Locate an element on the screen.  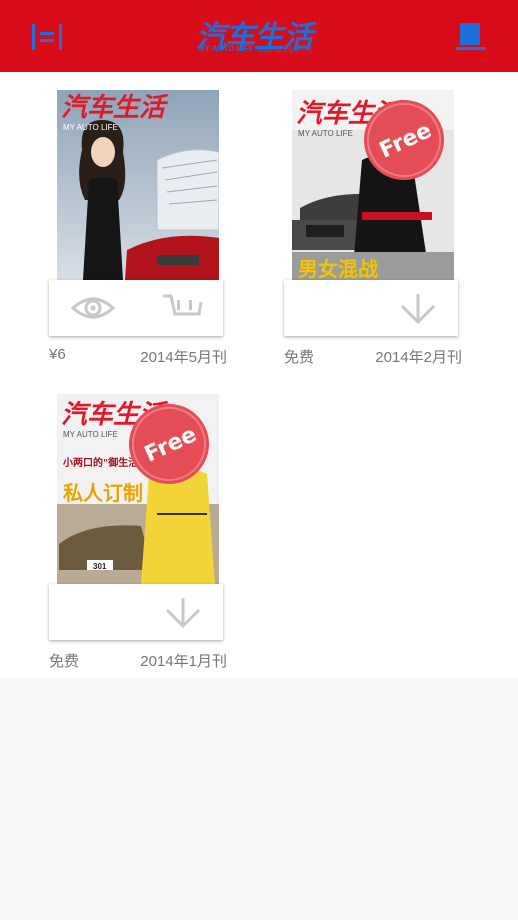
issue-date: 2014年1月刊 is located at coordinates (183, 661).